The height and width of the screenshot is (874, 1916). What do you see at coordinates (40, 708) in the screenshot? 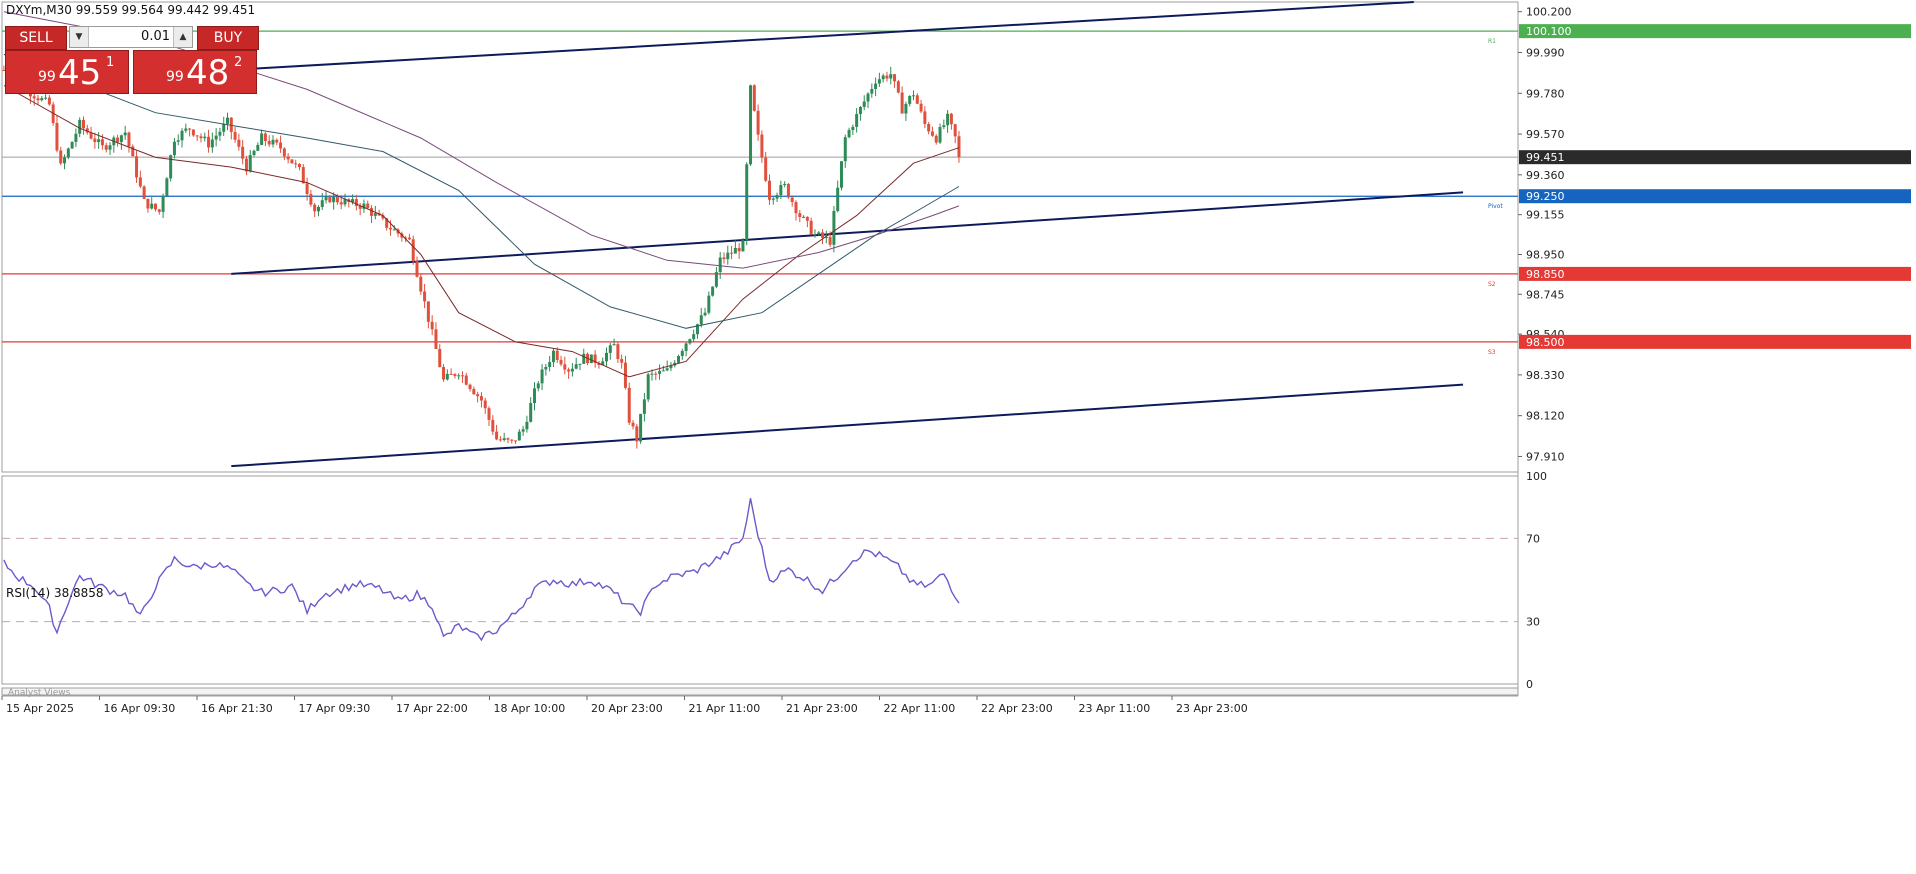
I see `x-tick-label: 15 Apr 2025` at bounding box center [40, 708].